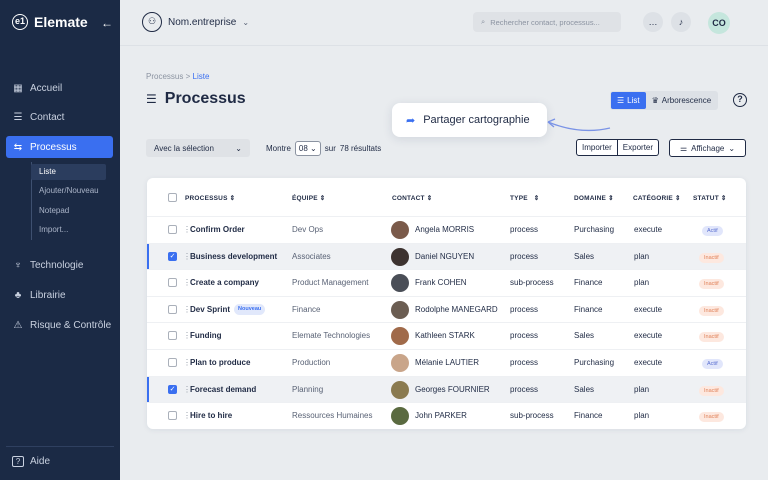  Describe the element at coordinates (172, 197) in the screenshot. I see `select-all-checkbox` at that location.